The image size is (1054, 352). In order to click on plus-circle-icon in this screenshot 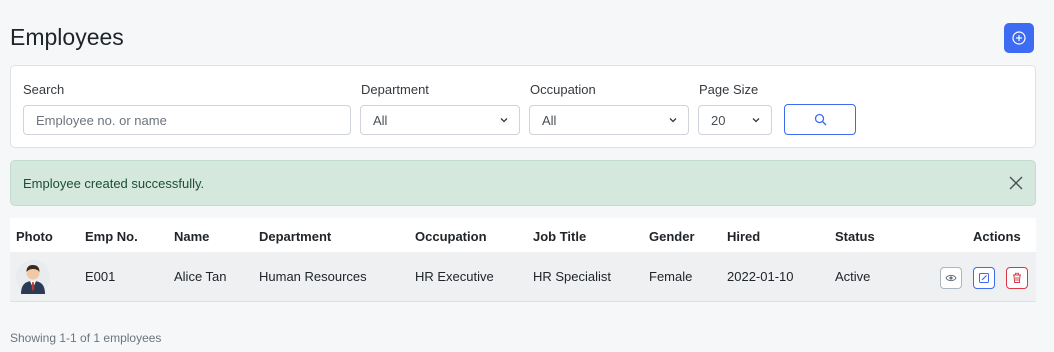, I will do `click(1019, 38)`.